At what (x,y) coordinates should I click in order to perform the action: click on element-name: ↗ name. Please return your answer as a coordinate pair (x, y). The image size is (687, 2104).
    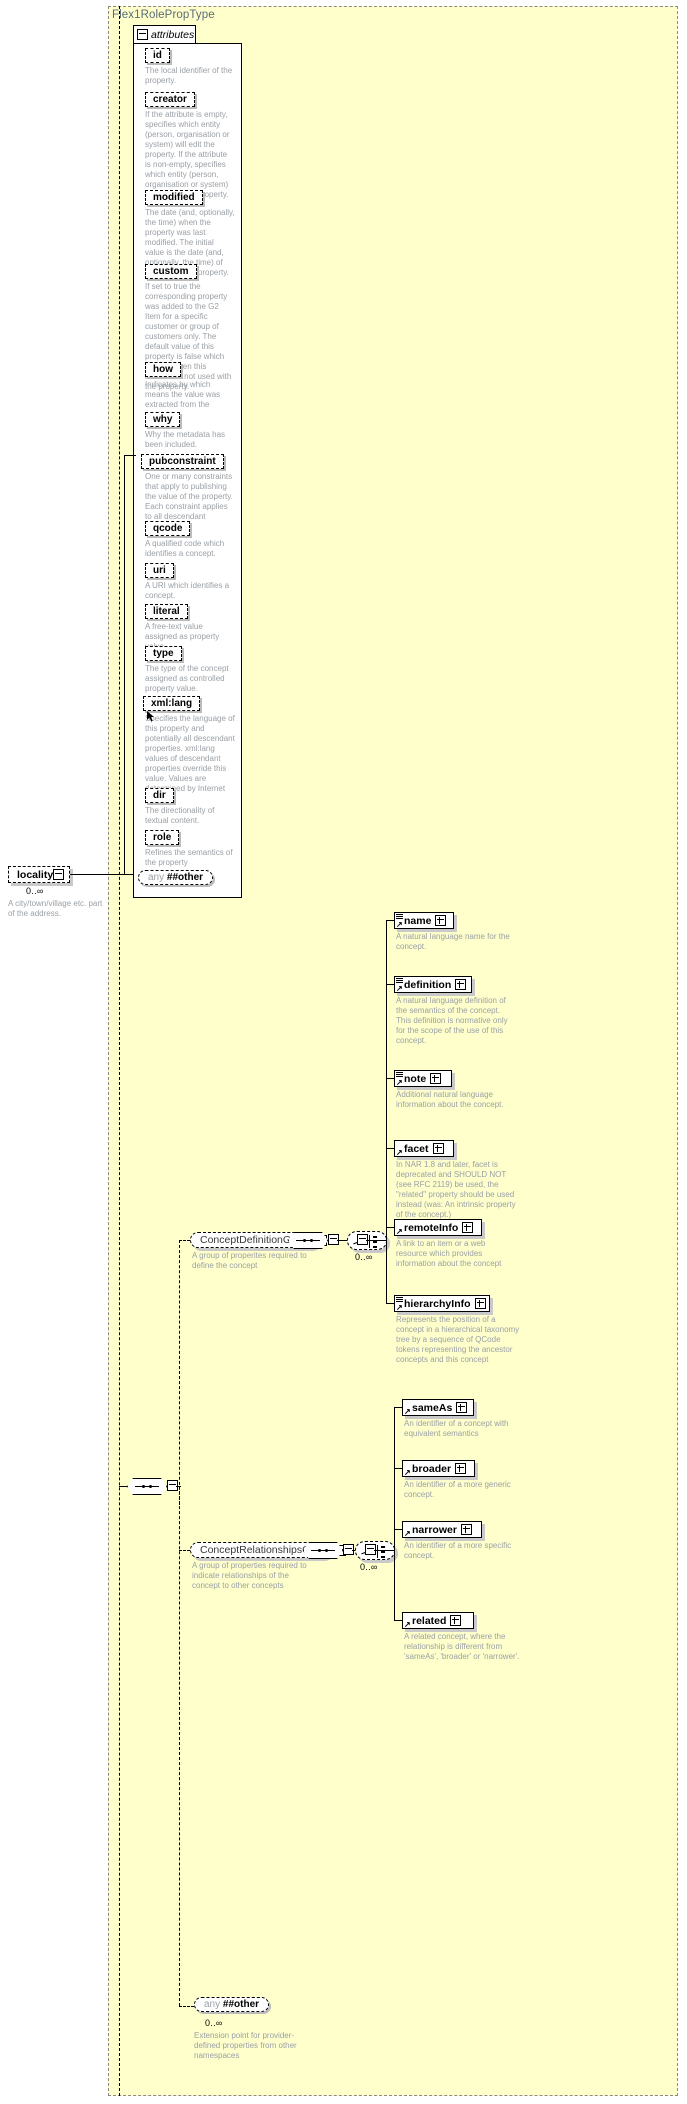
    Looking at the image, I should click on (424, 920).